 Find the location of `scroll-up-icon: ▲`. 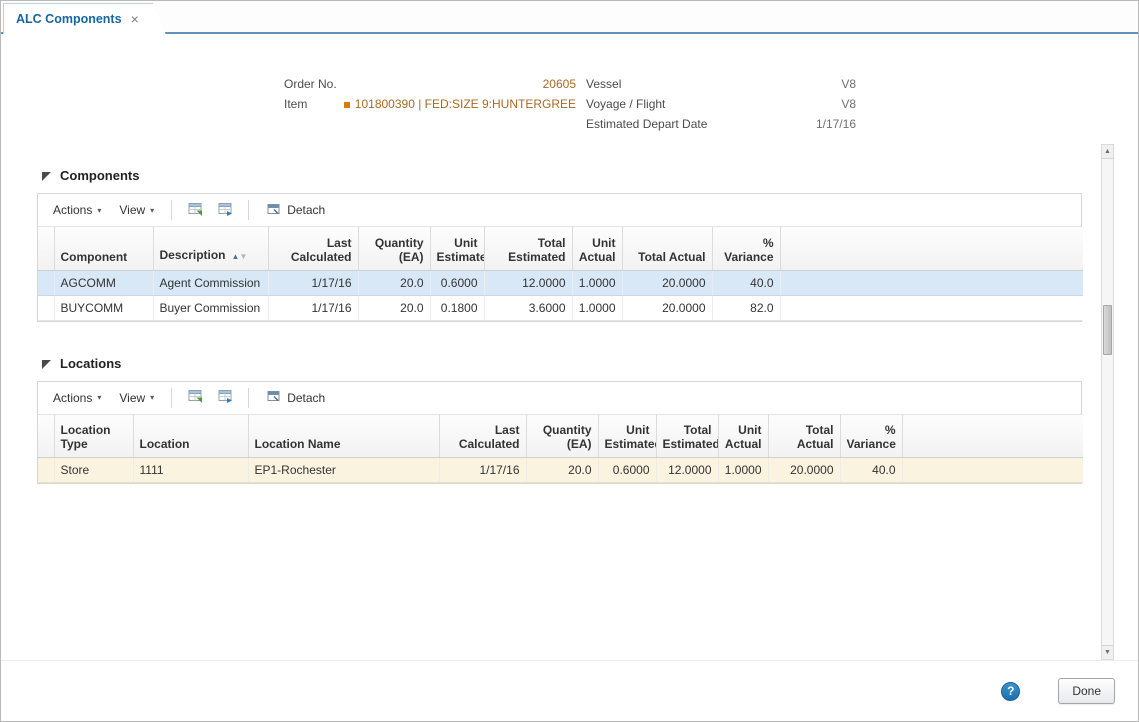

scroll-up-icon: ▲ is located at coordinates (1107, 152).